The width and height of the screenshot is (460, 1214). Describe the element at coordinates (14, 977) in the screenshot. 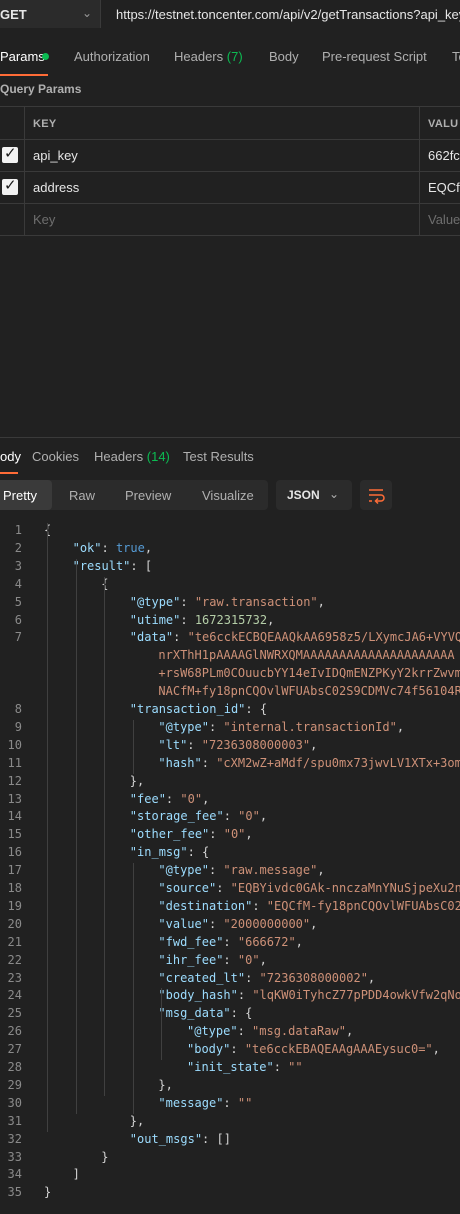

I see `line-number: 23` at that location.